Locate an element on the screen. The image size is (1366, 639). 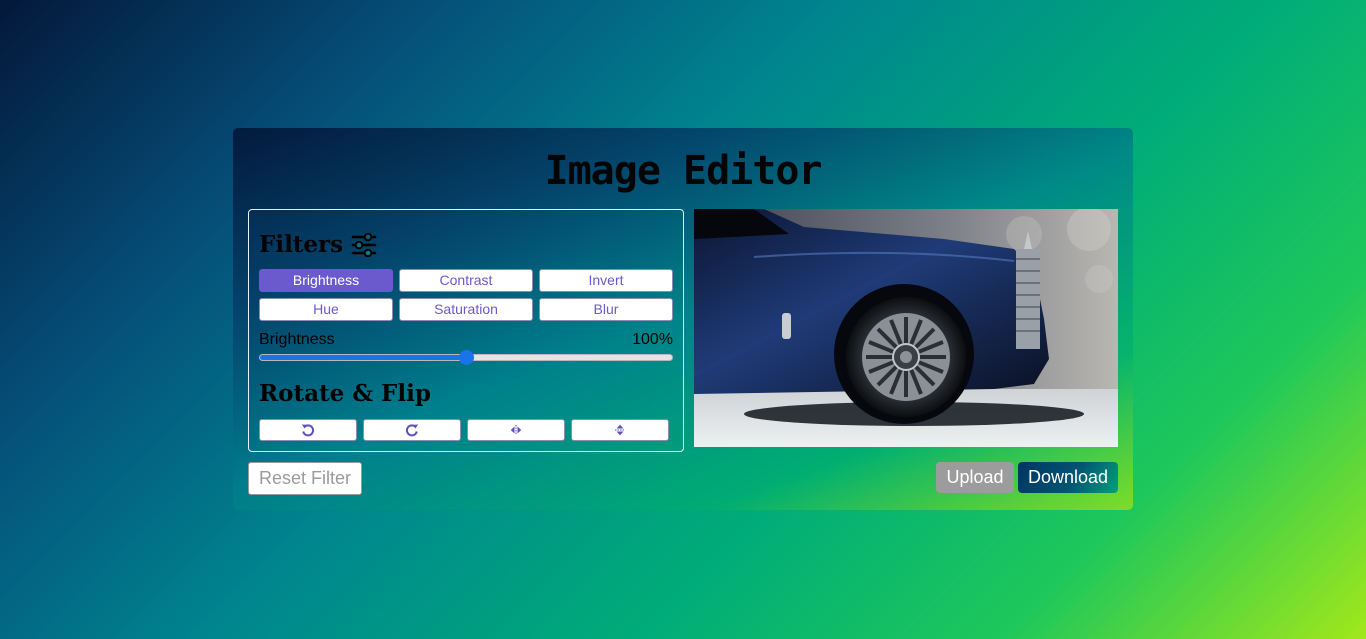
download-button: Download is located at coordinates (1068, 477).